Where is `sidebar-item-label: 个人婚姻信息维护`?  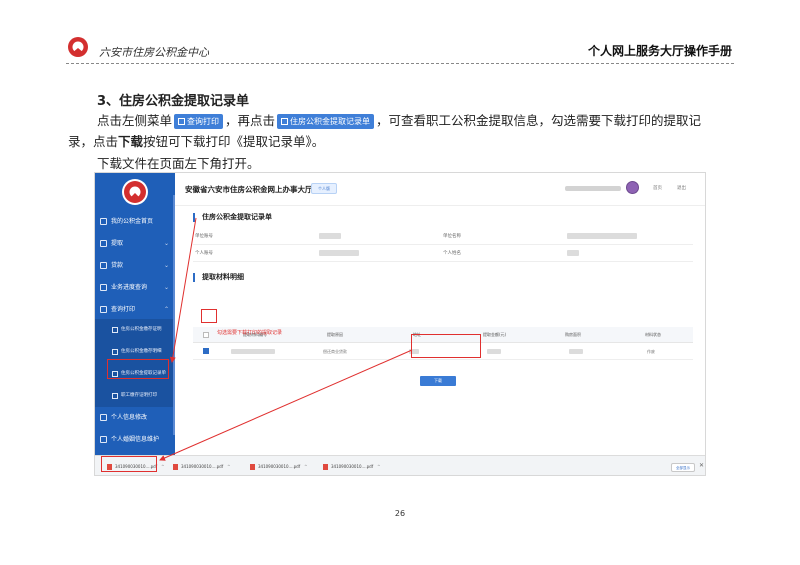
sidebar-item-label: 个人婚姻信息维护 is located at coordinates (135, 439).